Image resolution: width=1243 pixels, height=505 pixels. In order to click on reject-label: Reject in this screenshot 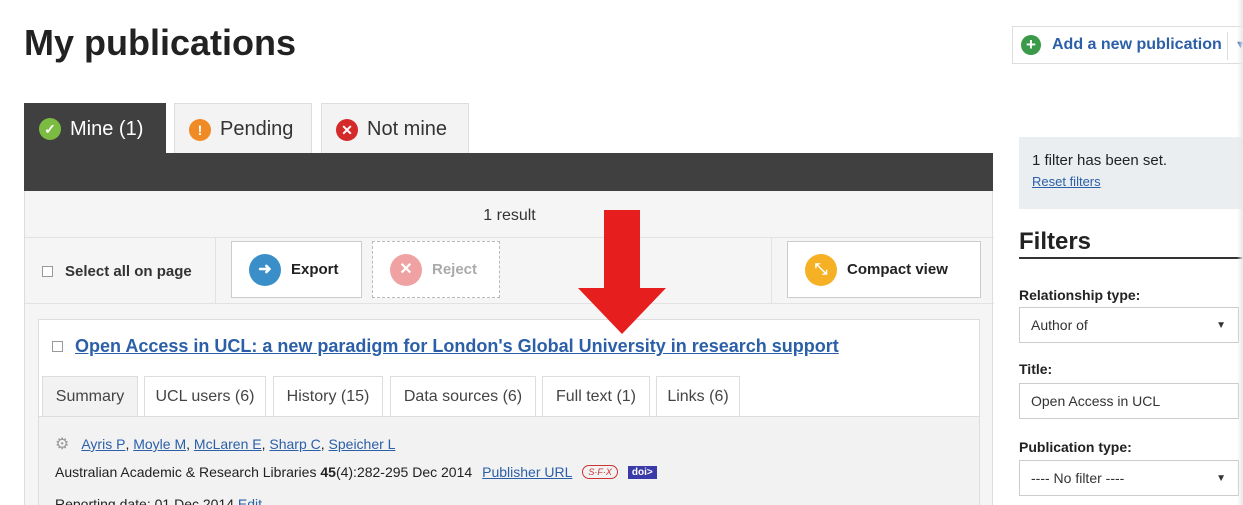, I will do `click(455, 269)`.